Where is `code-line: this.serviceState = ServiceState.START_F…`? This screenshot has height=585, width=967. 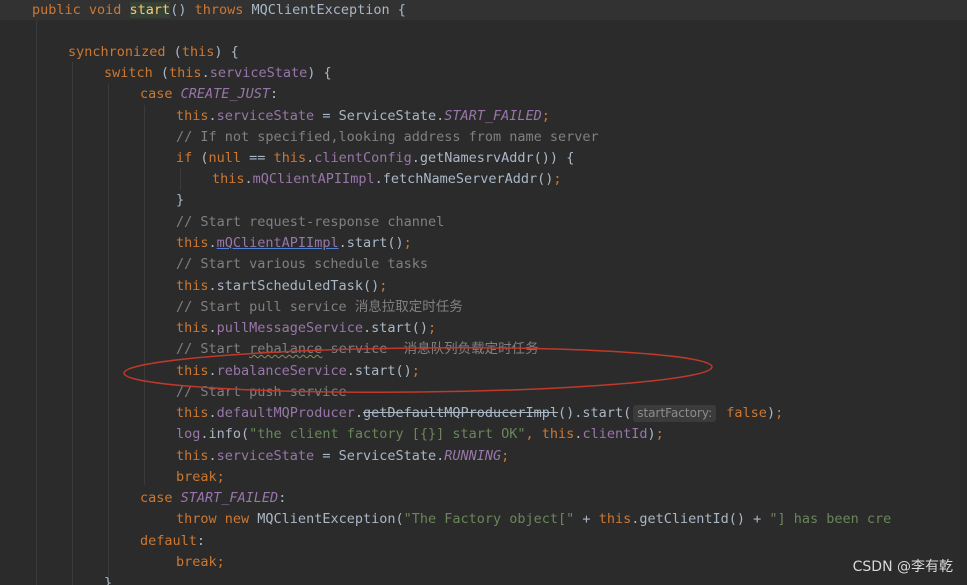
code-line: this.serviceState = ServiceState.START_F… is located at coordinates (363, 116).